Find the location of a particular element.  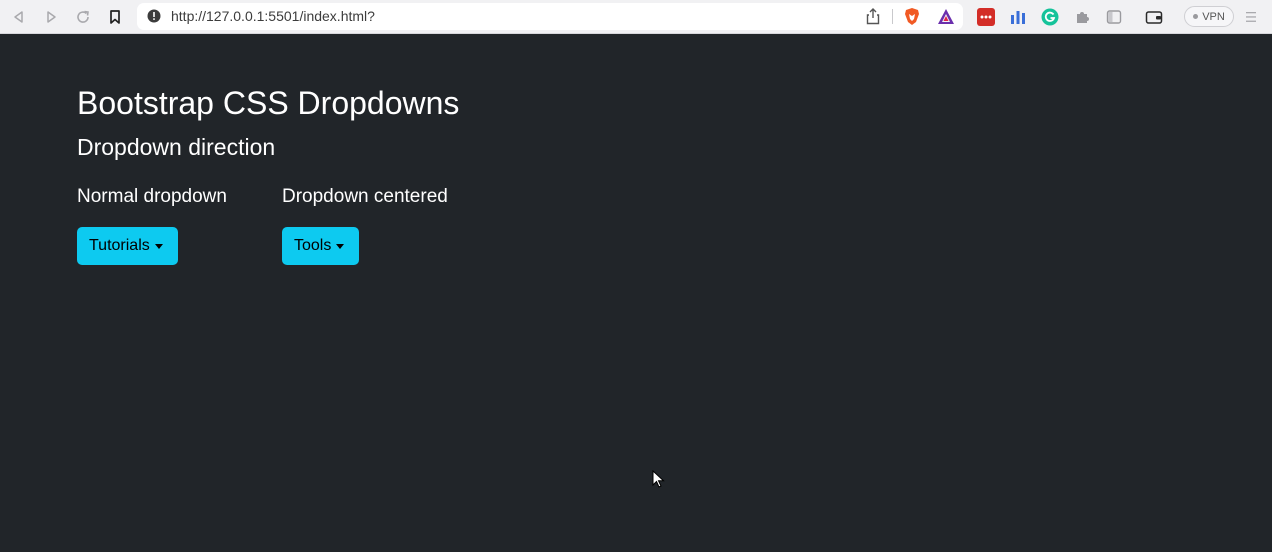

tools-dropdown-button: Tools is located at coordinates (320, 246).